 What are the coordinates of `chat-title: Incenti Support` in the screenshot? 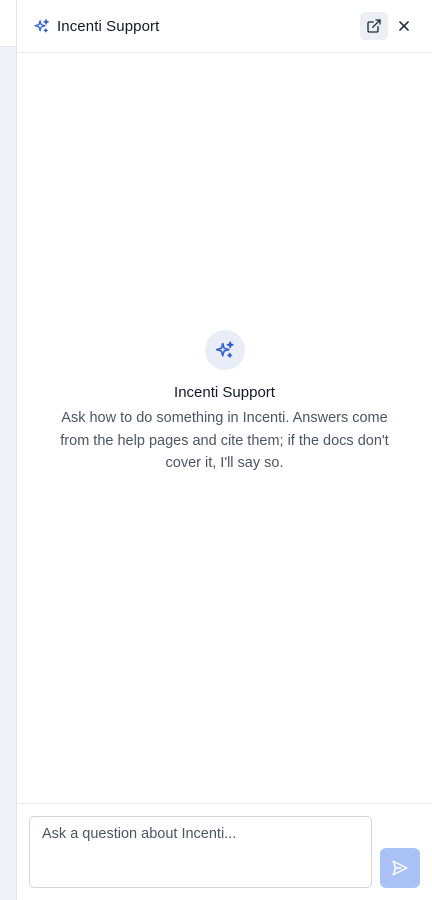 It's located at (108, 26).